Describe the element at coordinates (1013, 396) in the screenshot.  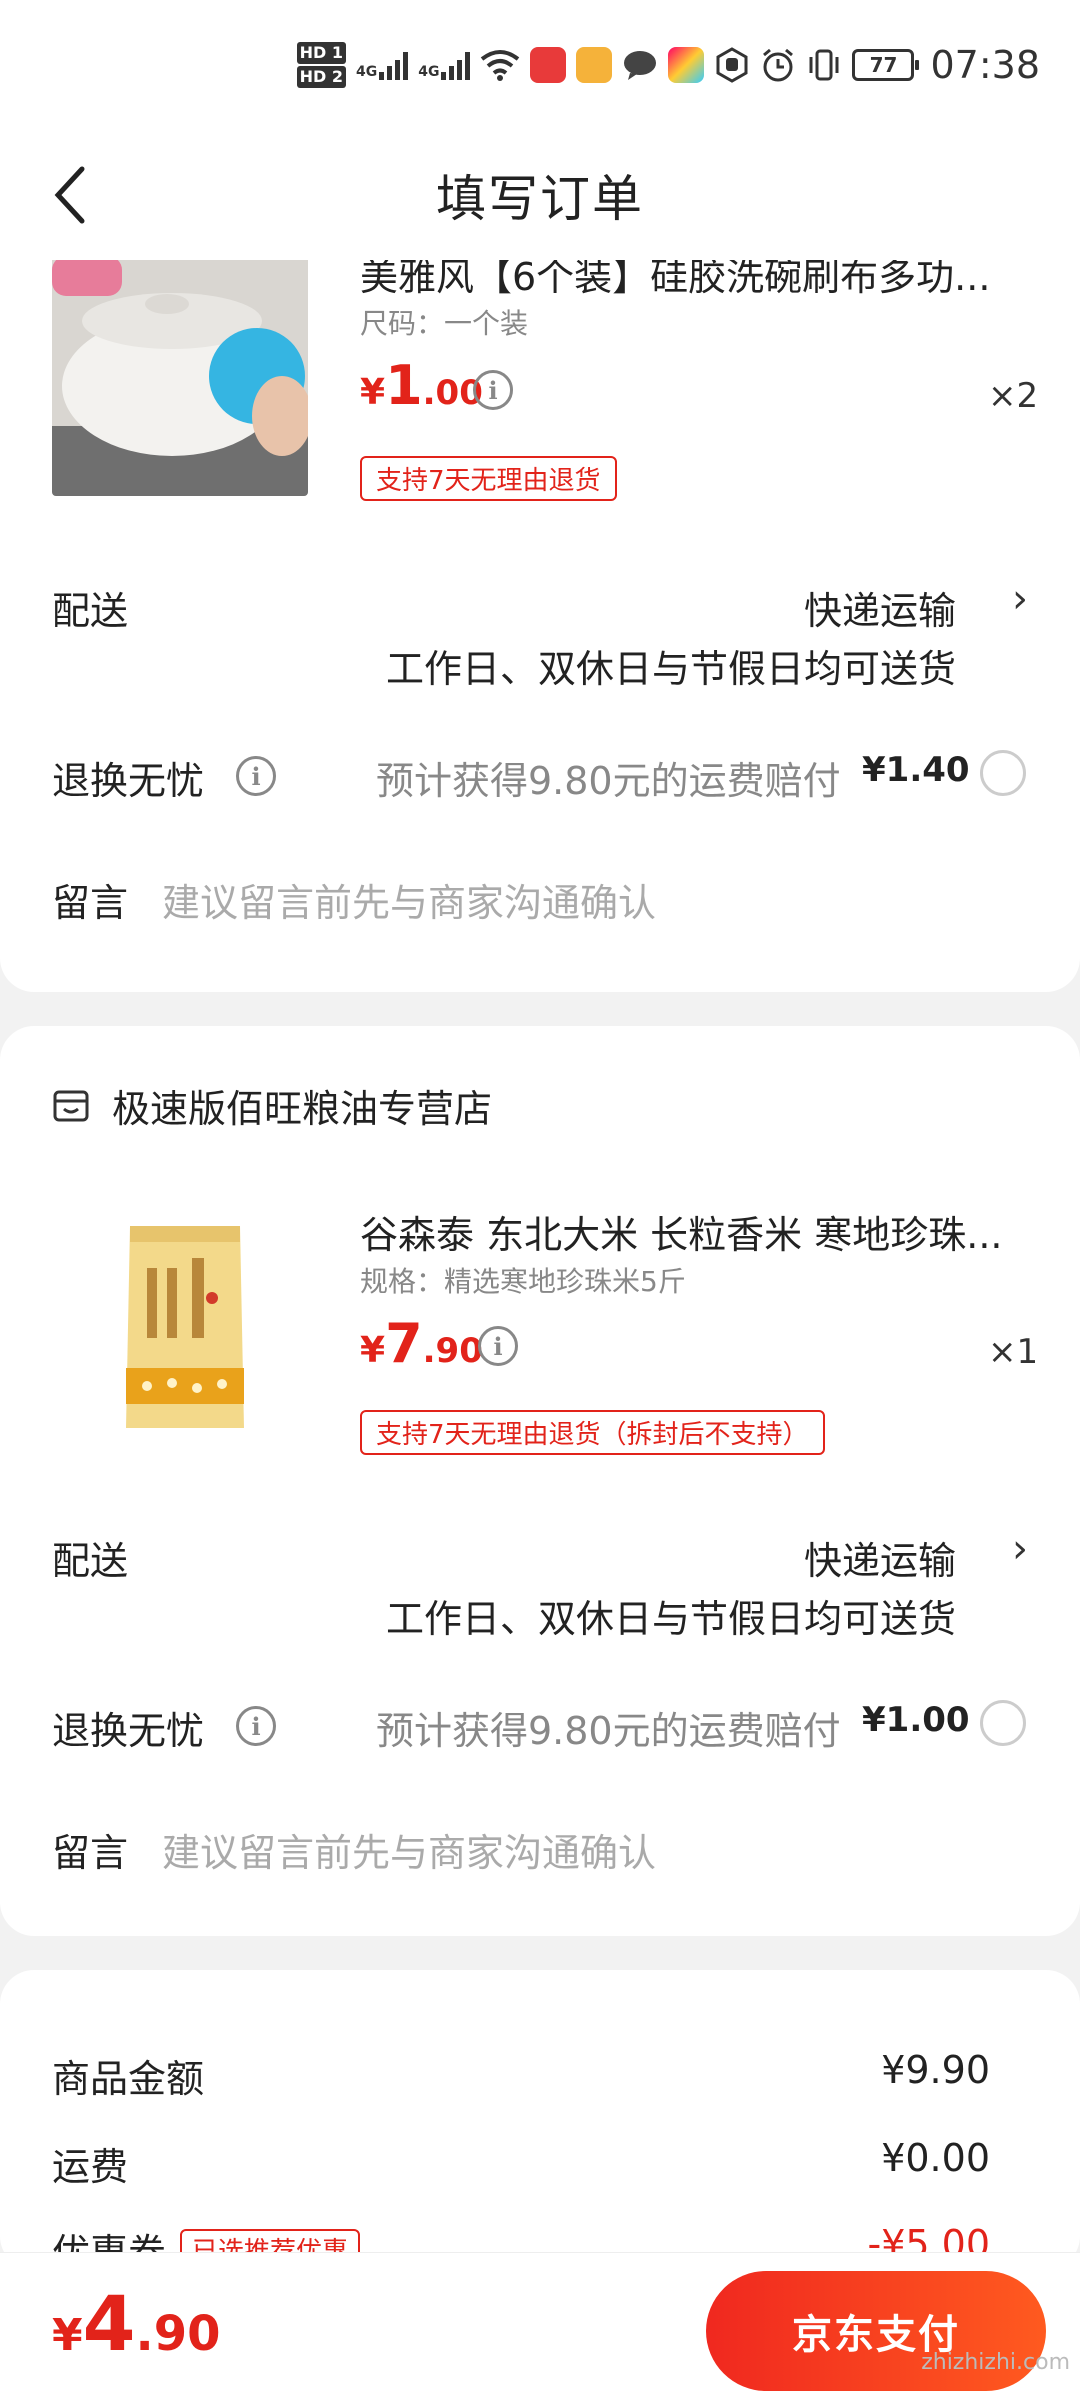
I see `product-quantity: ×2` at that location.